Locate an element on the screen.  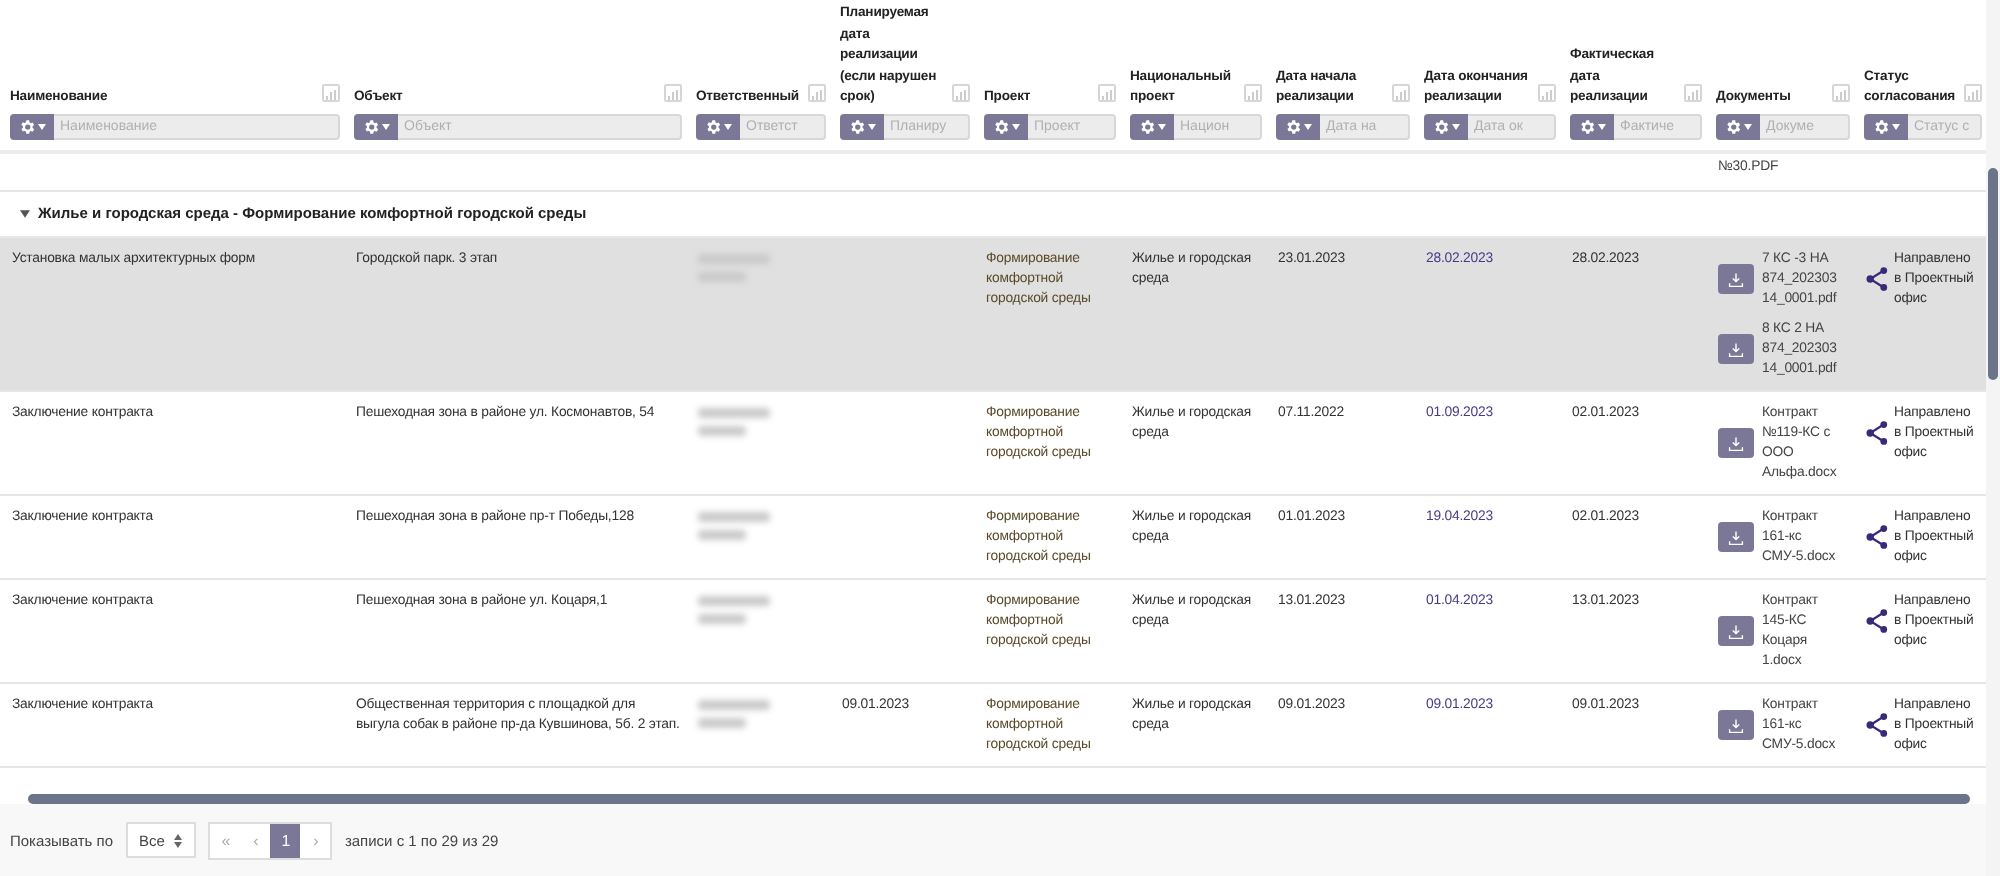
sort-arrows-icon is located at coordinates (178, 840).